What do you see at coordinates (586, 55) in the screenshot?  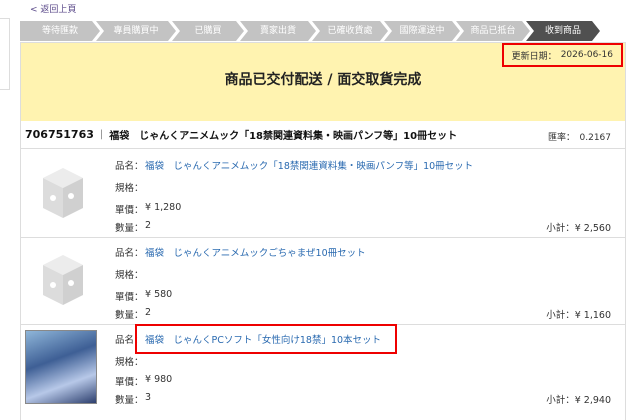 I see `update-date-value: 2026-06-16` at bounding box center [586, 55].